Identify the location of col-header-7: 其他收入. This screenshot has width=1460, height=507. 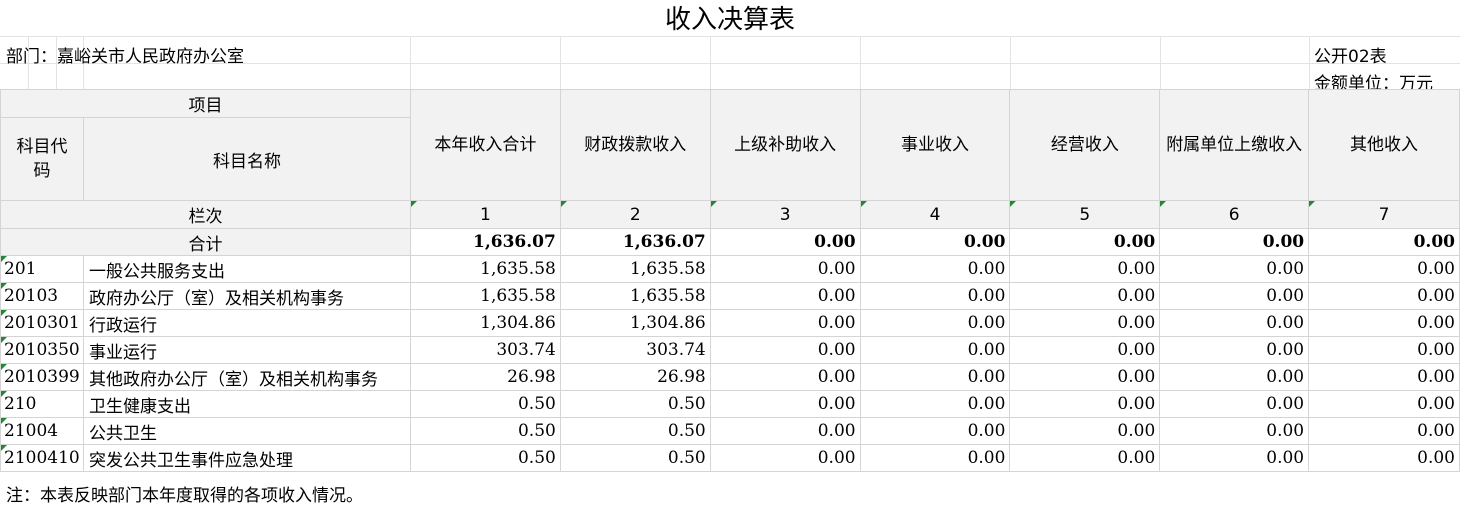
(1384, 145).